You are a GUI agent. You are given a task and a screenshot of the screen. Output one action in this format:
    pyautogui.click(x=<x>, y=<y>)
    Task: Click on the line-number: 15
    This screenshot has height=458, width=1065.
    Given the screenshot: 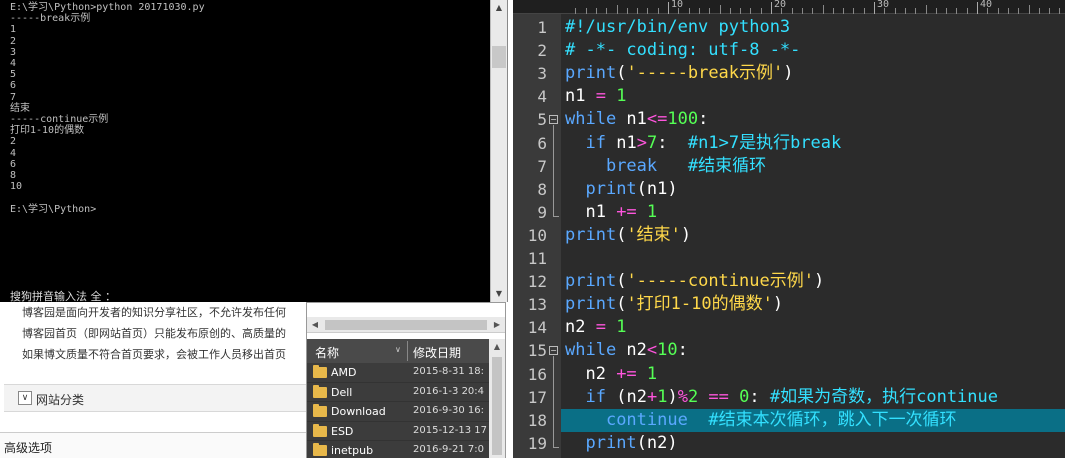 What is the action you would take?
    pyautogui.click(x=537, y=351)
    